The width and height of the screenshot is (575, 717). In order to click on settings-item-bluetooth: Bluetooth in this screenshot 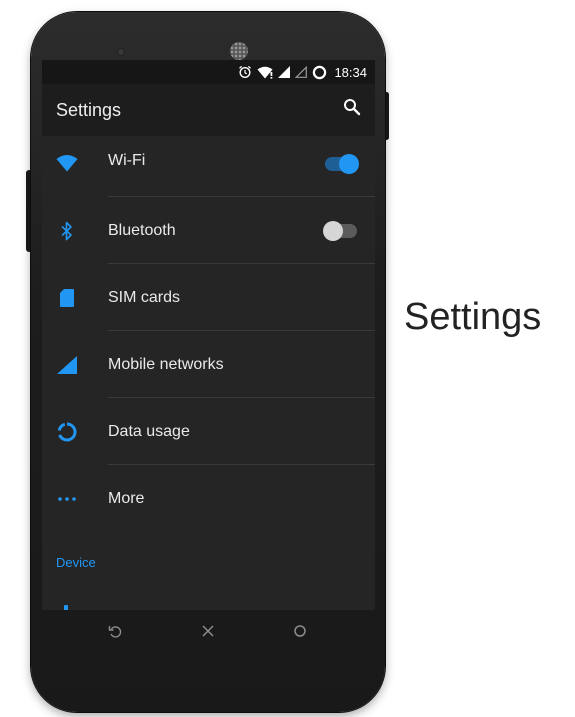, I will do `click(208, 230)`.